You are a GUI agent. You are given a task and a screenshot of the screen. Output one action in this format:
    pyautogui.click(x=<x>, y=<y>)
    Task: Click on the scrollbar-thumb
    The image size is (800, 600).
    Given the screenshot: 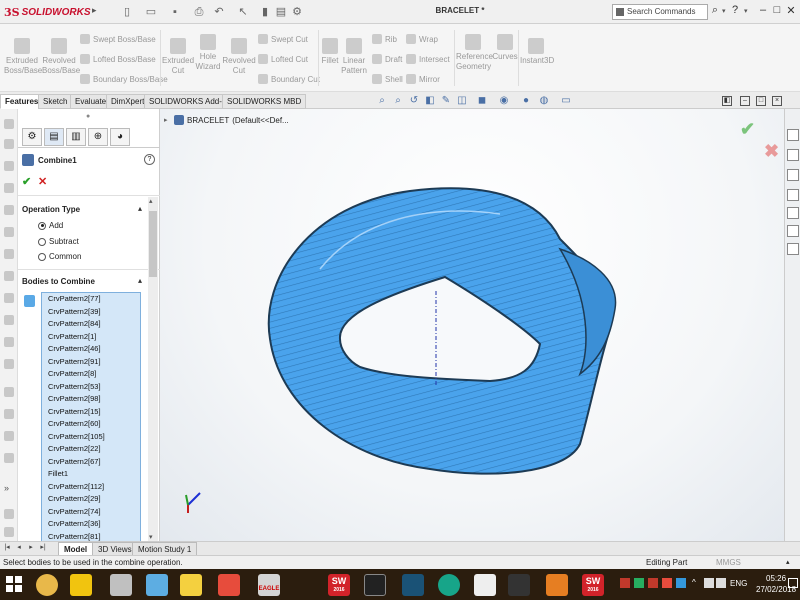 What is the action you would take?
    pyautogui.click(x=153, y=244)
    